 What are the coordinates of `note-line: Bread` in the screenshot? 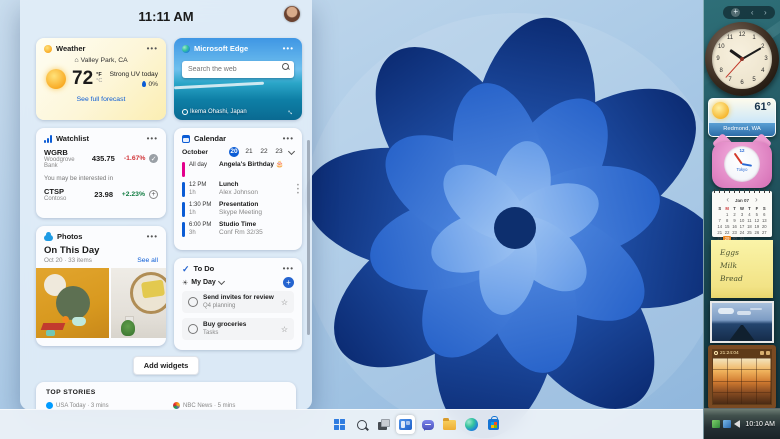 It's located at (731, 278).